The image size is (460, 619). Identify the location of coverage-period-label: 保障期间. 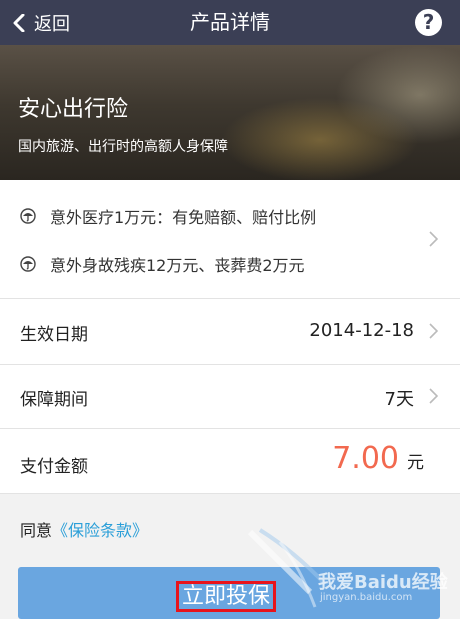
(54, 400).